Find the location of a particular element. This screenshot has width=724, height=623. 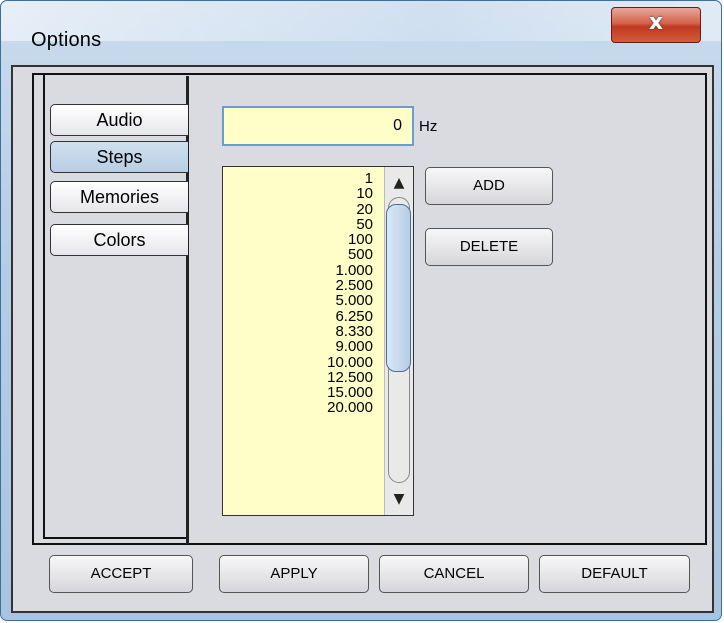

step-list-item: 2.500 is located at coordinates (298, 286).